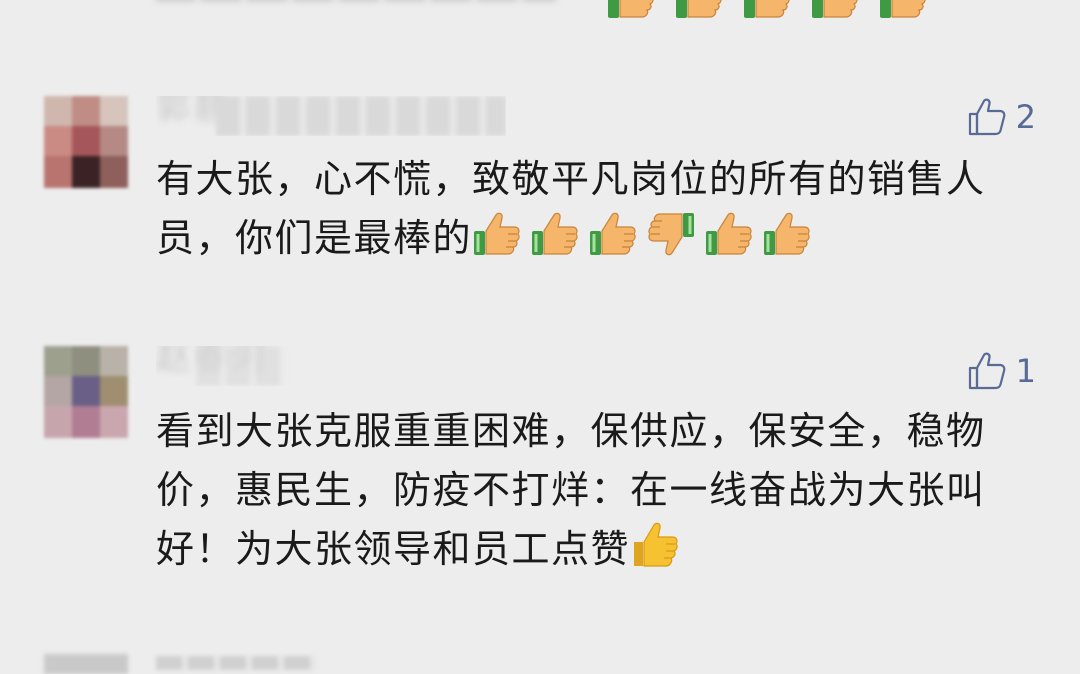 The image size is (1080, 674). What do you see at coordinates (1025, 117) in the screenshot?
I see `like-count: 2` at bounding box center [1025, 117].